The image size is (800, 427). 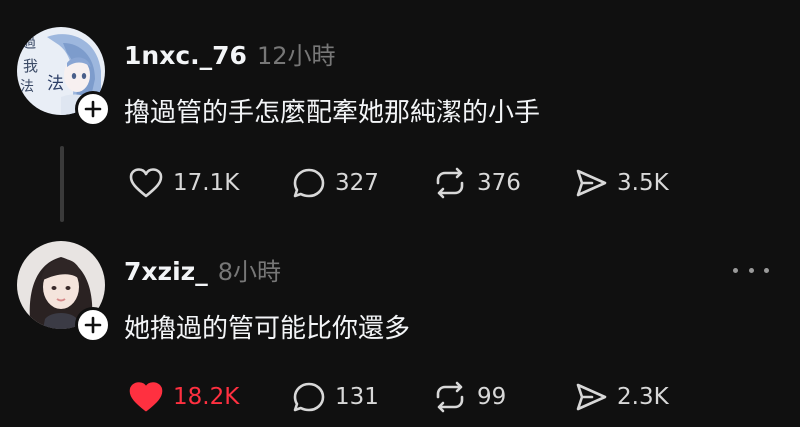 I want to click on repost-count: 376, so click(x=499, y=183).